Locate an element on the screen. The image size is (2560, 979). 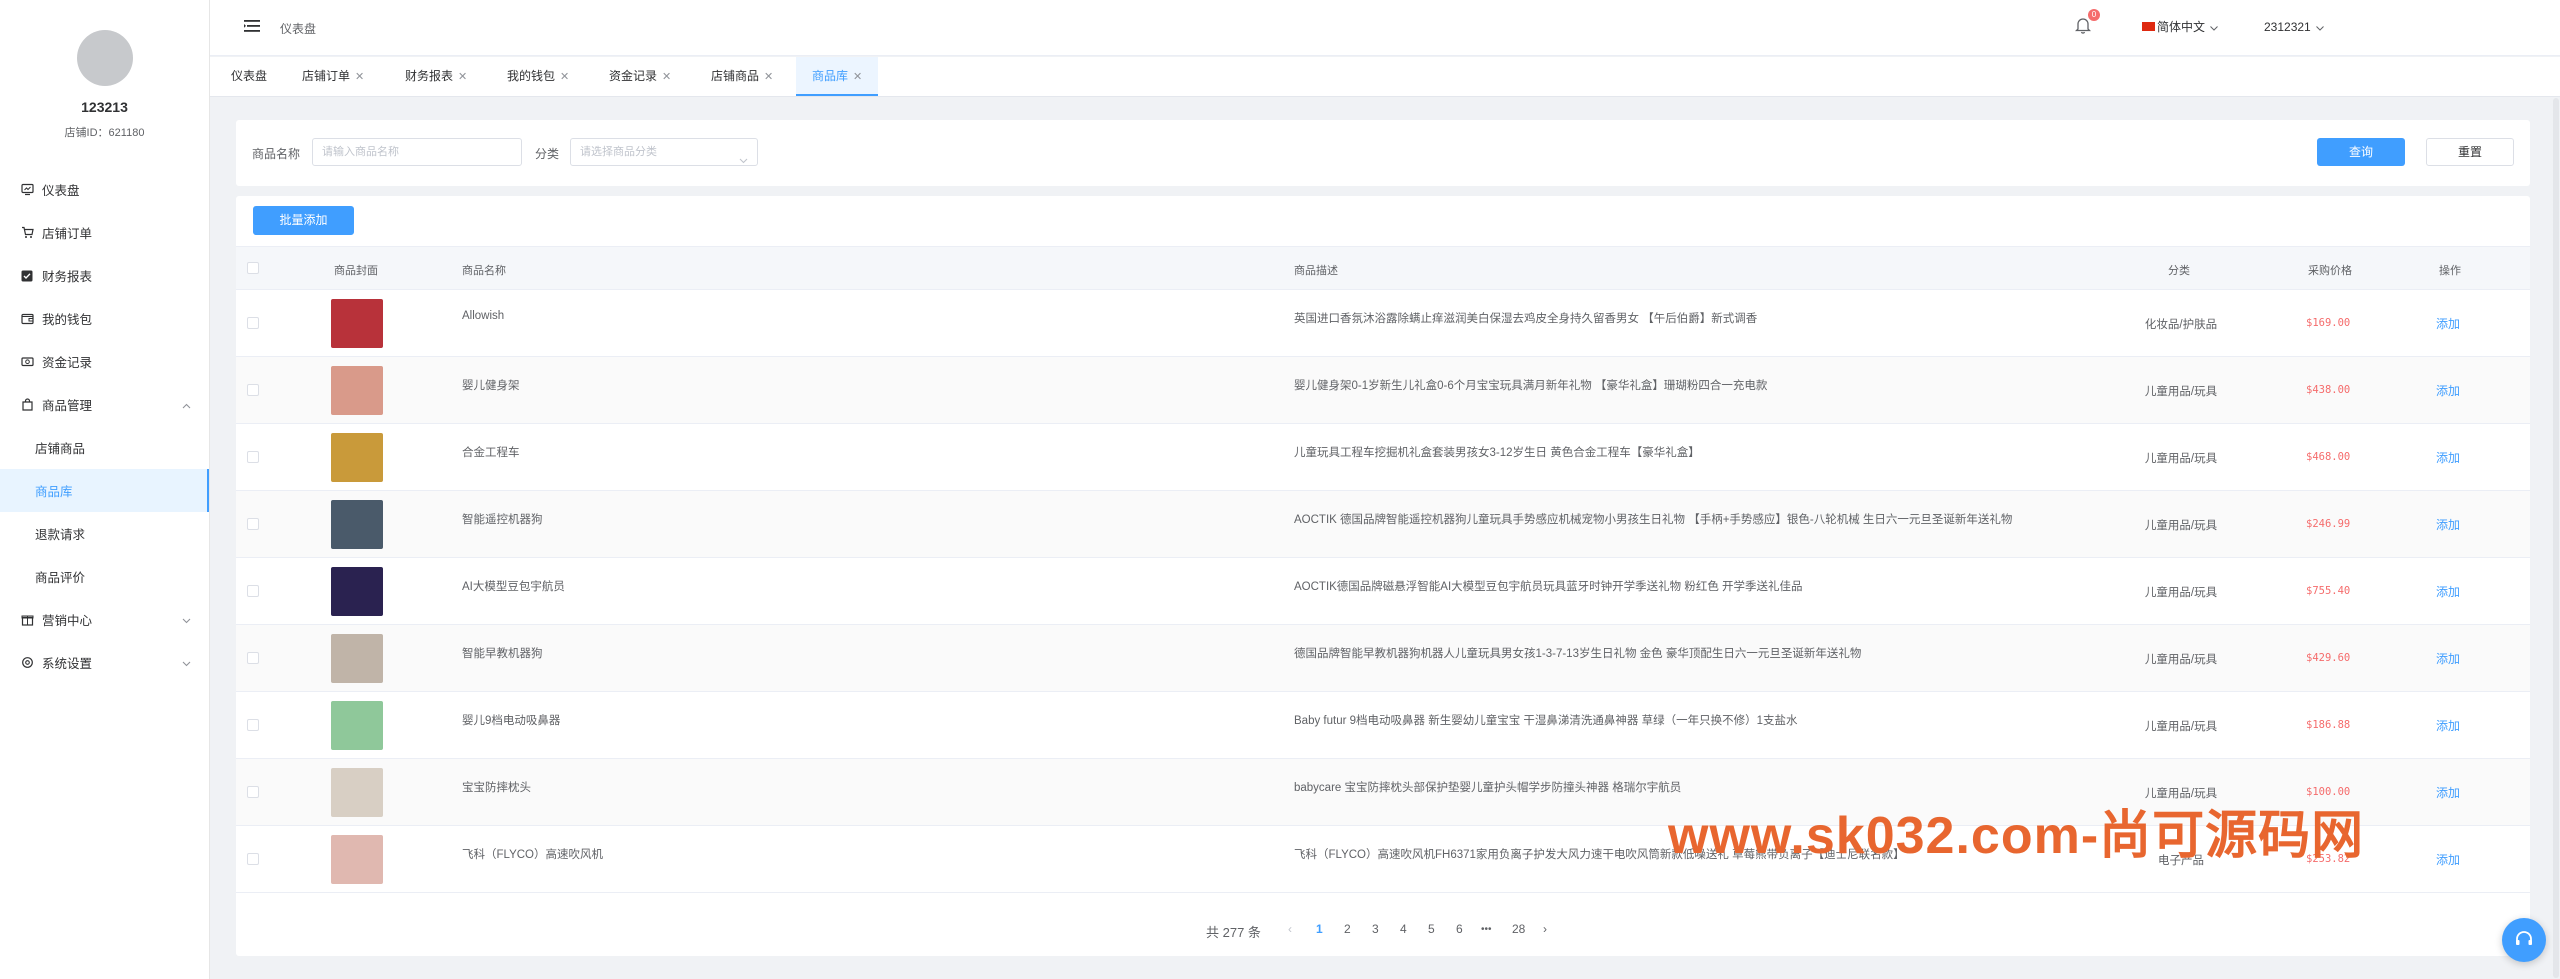
prev-page-icon: ‹ is located at coordinates (1290, 929).